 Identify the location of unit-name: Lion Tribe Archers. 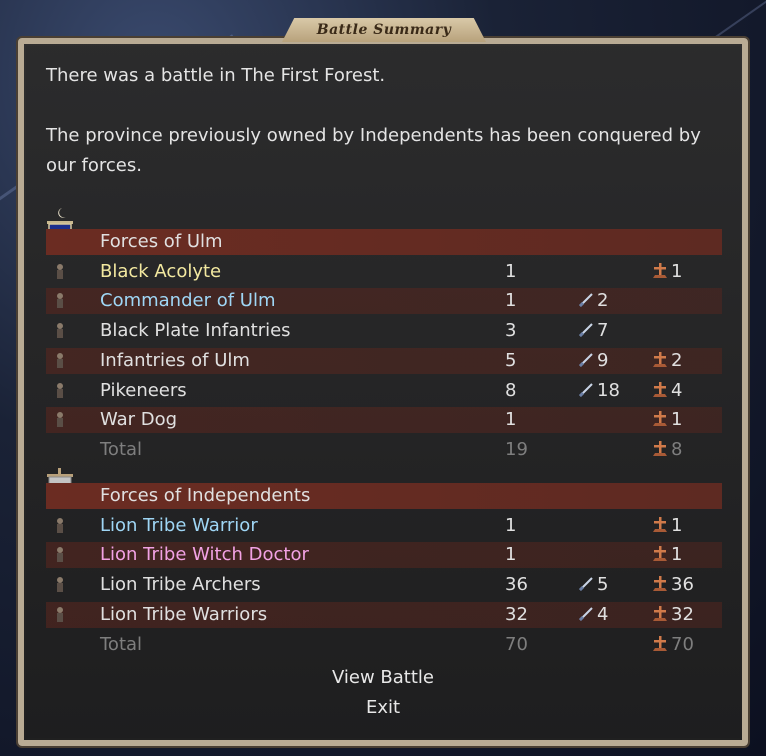
(180, 585).